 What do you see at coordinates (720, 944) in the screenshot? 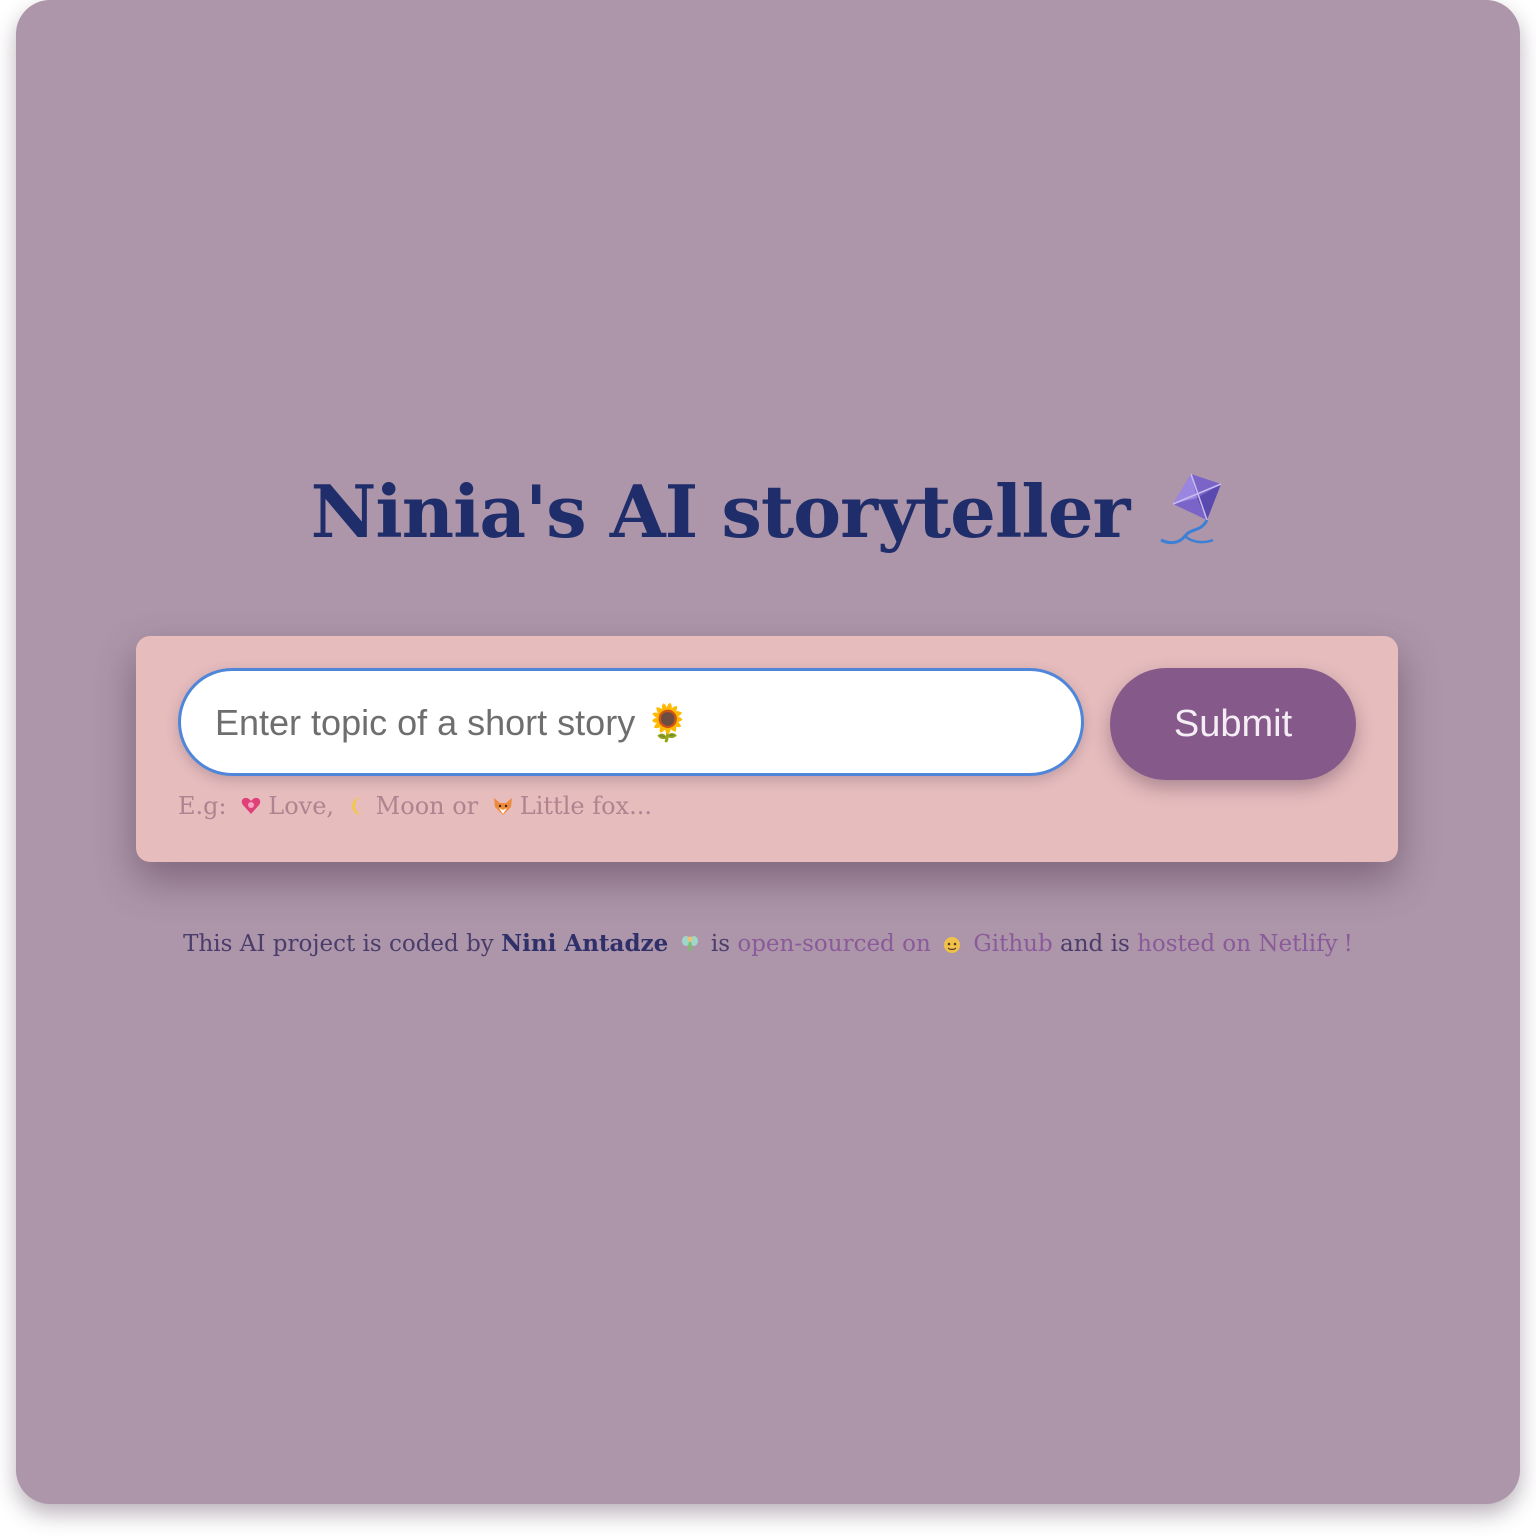
I see `footer-text-is: is` at bounding box center [720, 944].